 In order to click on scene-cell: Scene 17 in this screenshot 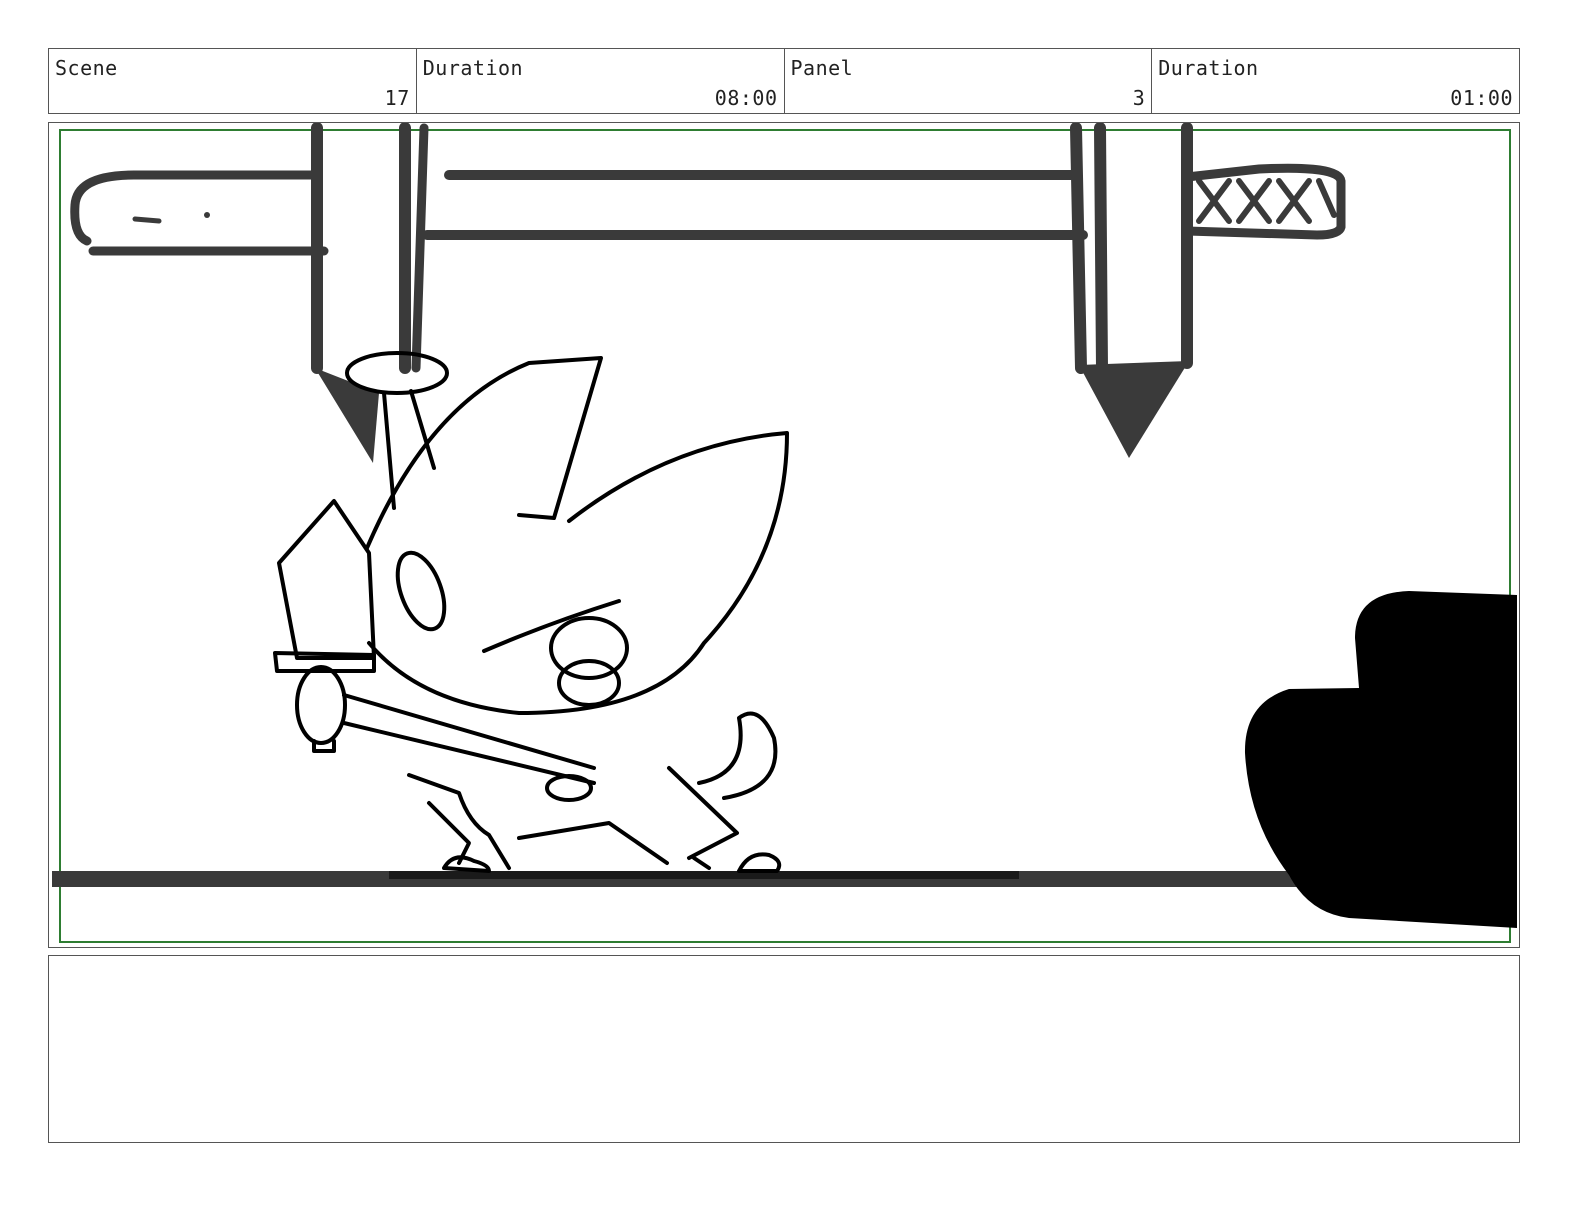, I will do `click(233, 81)`.